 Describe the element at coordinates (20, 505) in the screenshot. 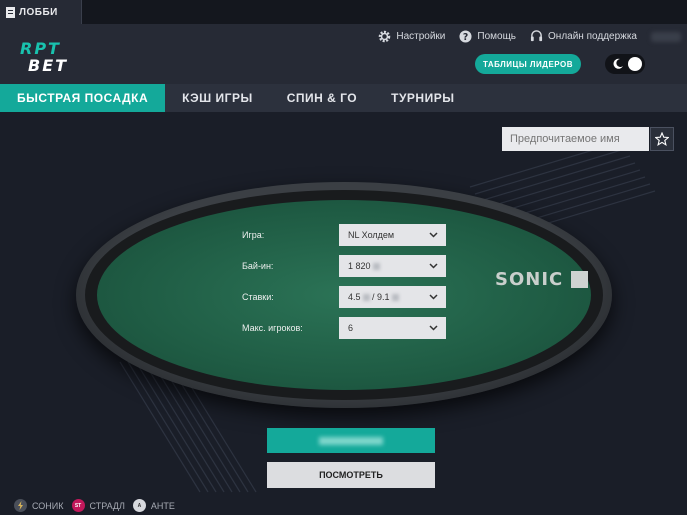

I see `lightning-icon` at that location.